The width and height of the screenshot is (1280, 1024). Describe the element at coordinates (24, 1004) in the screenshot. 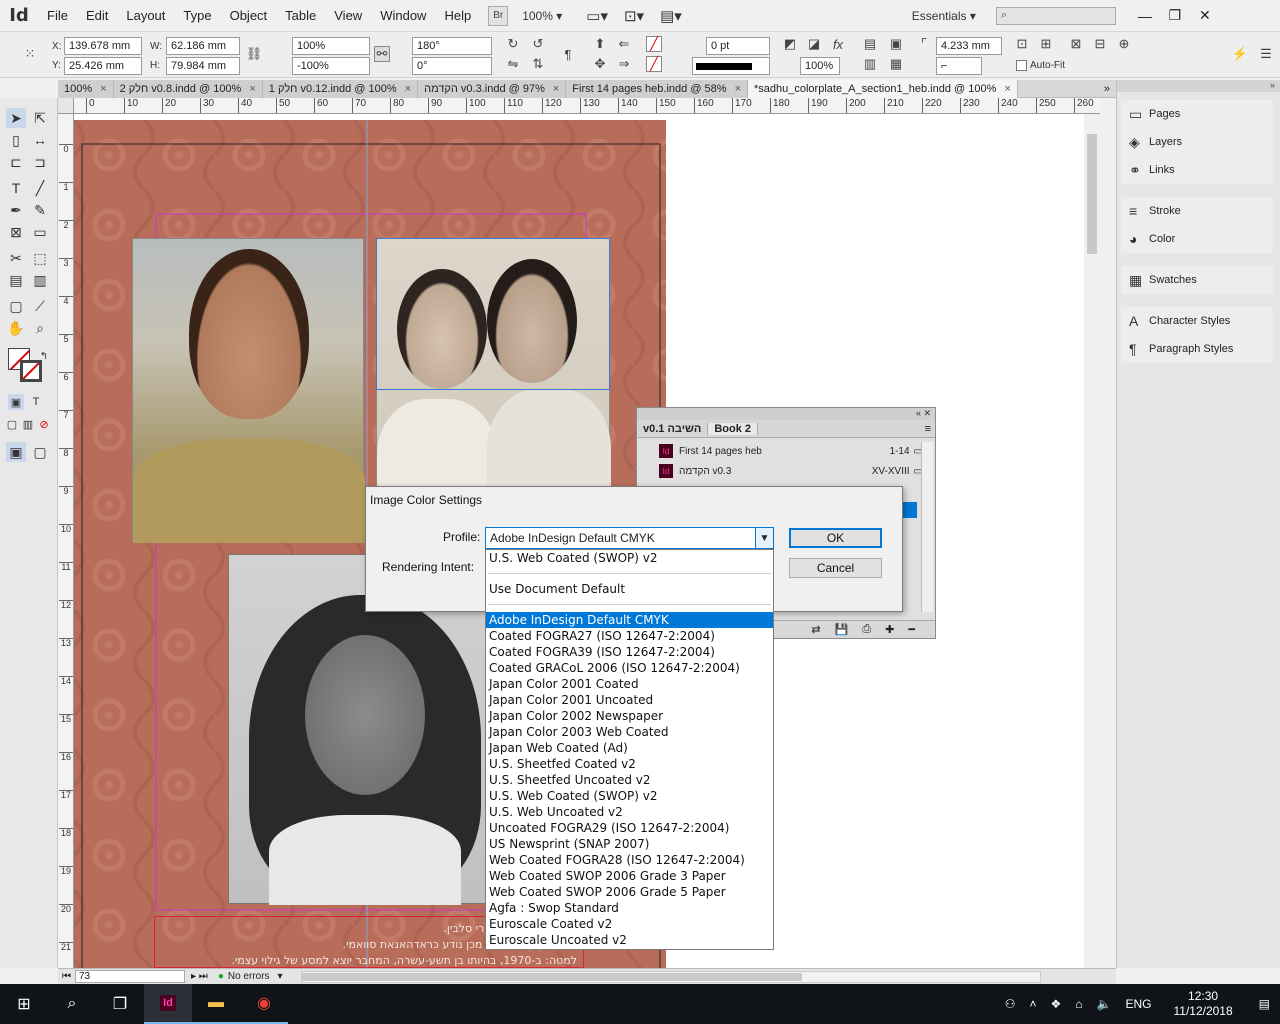

I see `windows-start-icon: ⊞` at that location.